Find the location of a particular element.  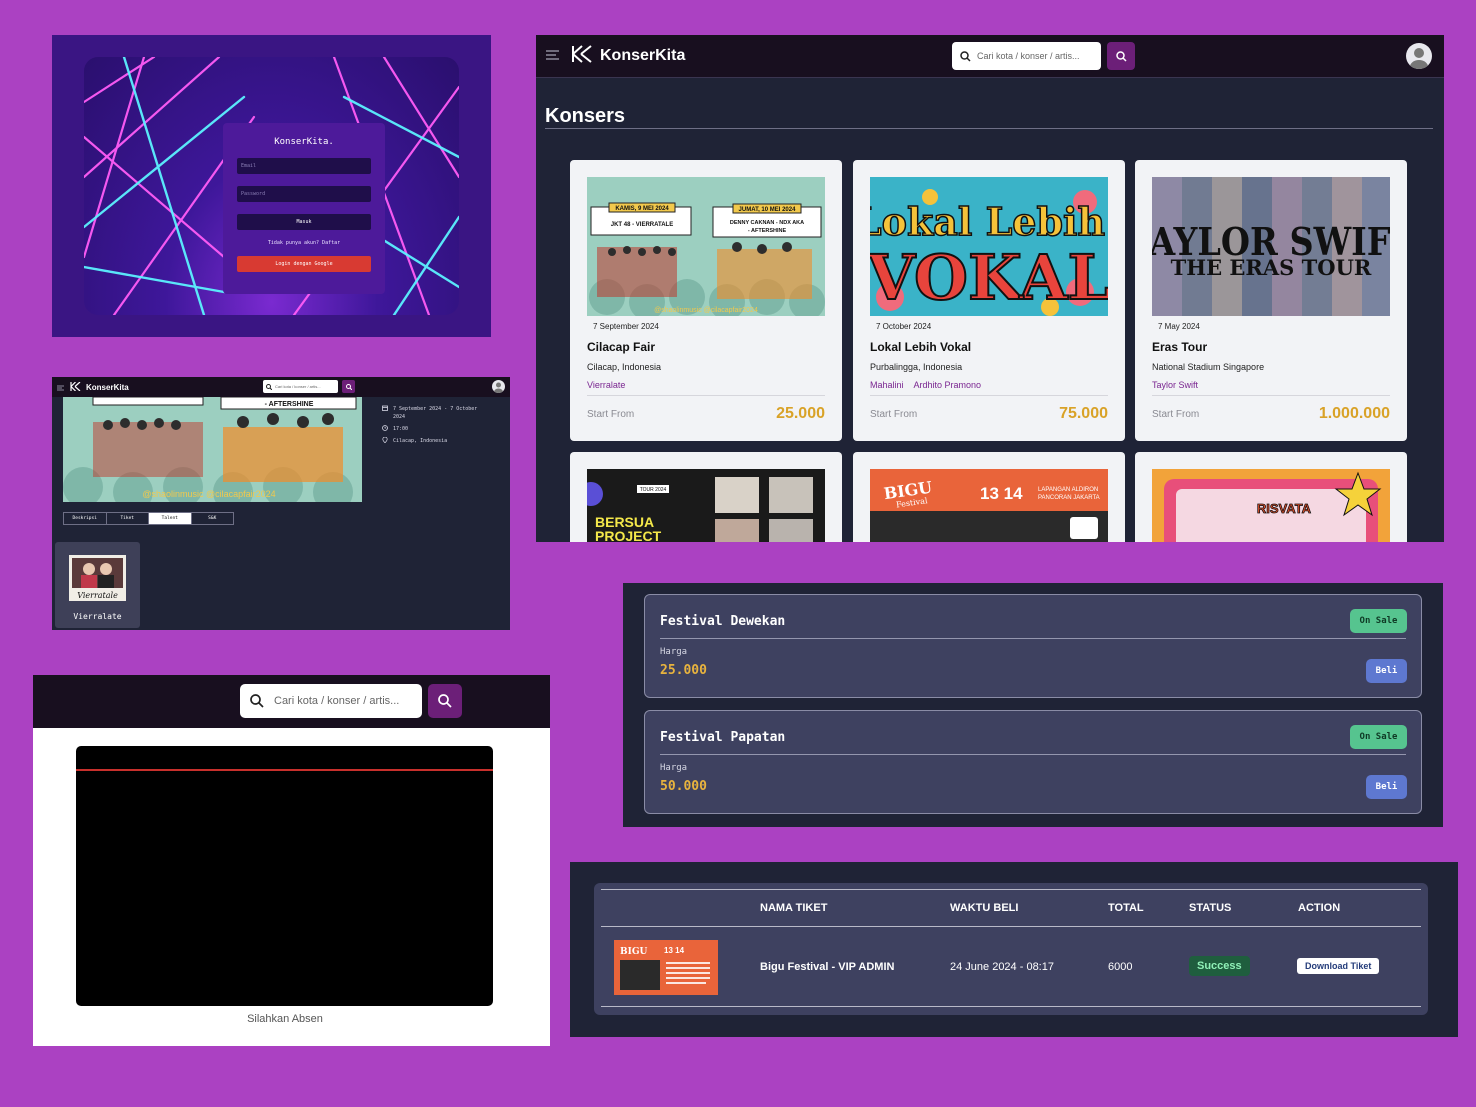

tab-talent: Talent is located at coordinates (170, 518).